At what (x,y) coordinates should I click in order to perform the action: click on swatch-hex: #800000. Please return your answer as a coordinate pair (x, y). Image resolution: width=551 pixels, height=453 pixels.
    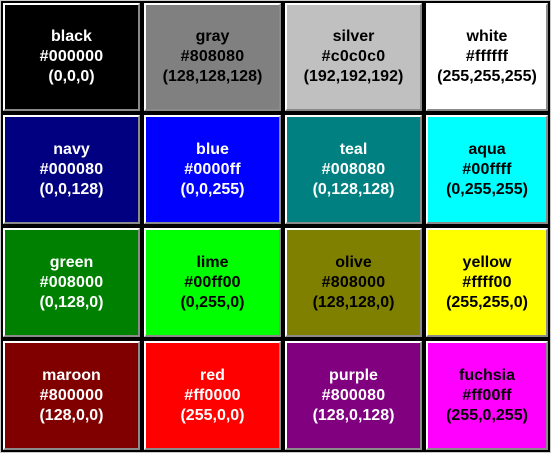
    Looking at the image, I should click on (71, 395).